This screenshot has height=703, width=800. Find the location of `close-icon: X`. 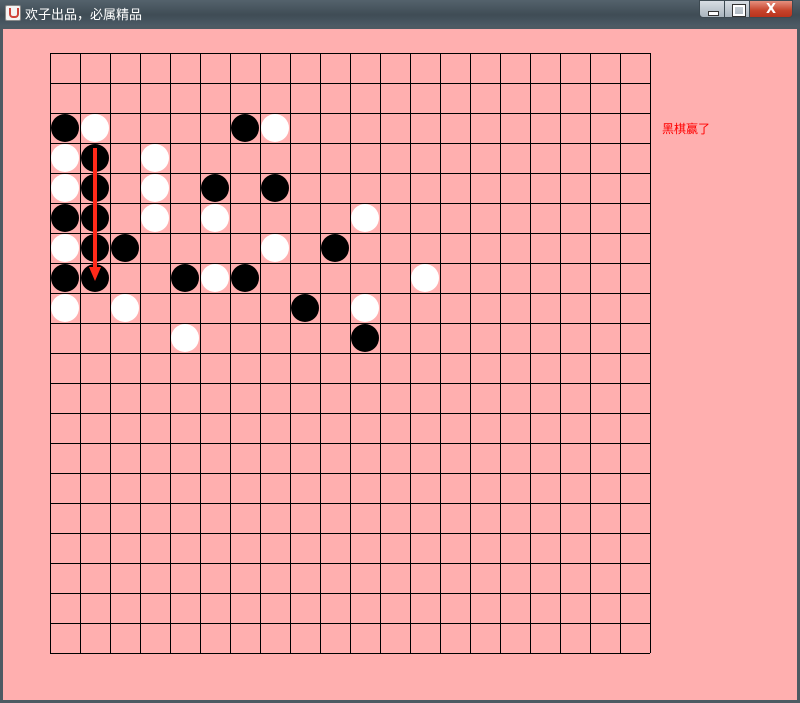

close-icon: X is located at coordinates (771, 9).